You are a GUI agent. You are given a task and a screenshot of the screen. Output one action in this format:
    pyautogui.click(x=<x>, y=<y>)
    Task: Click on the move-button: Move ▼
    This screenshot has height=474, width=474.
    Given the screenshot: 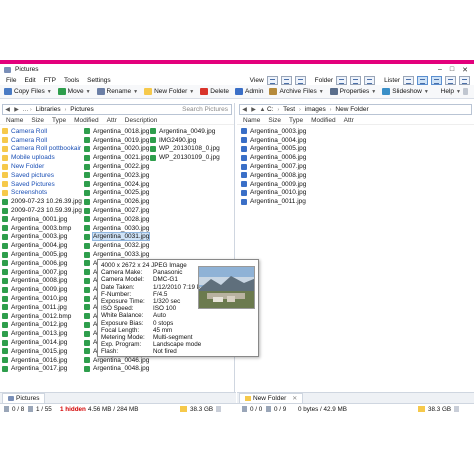 What is the action you would take?
    pyautogui.click(x=74, y=91)
    